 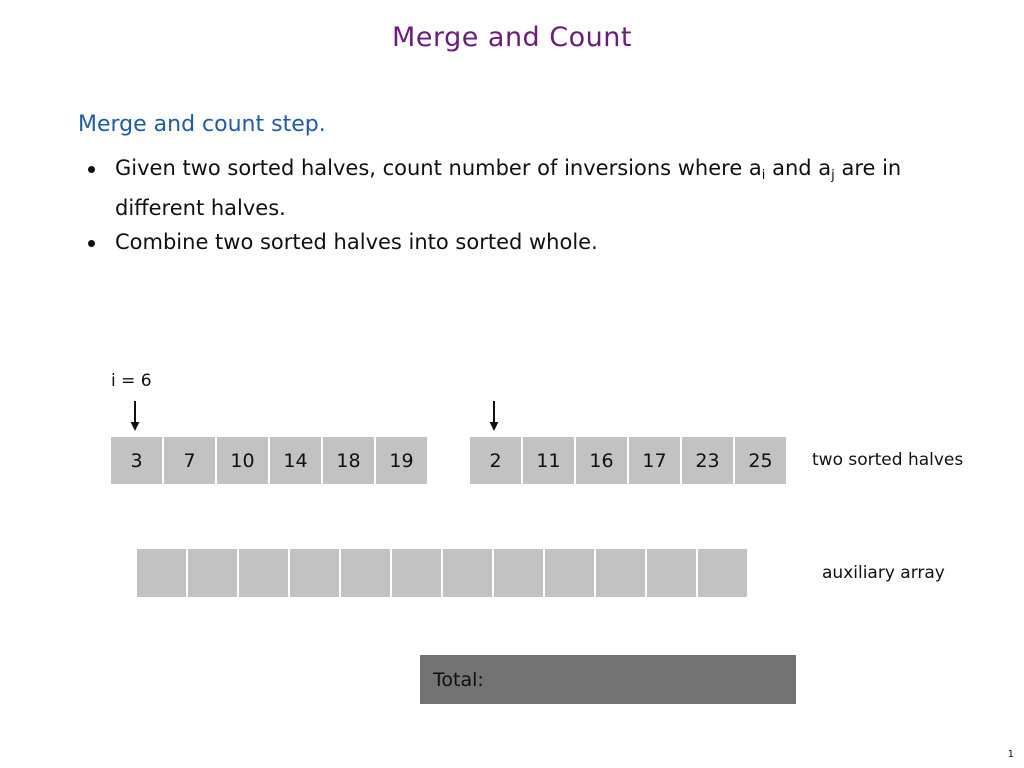 What do you see at coordinates (548, 460) in the screenshot?
I see `right-half-cell: 11` at bounding box center [548, 460].